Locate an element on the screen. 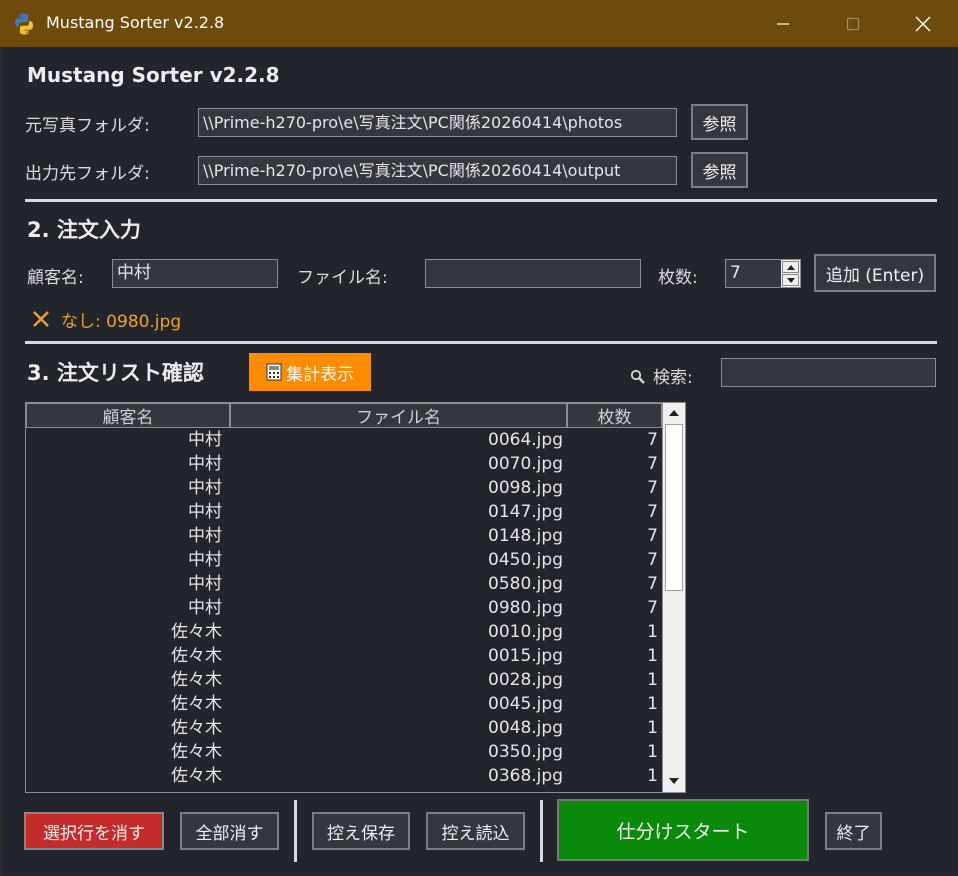 The width and height of the screenshot is (958, 876). file-name-field is located at coordinates (533, 273).